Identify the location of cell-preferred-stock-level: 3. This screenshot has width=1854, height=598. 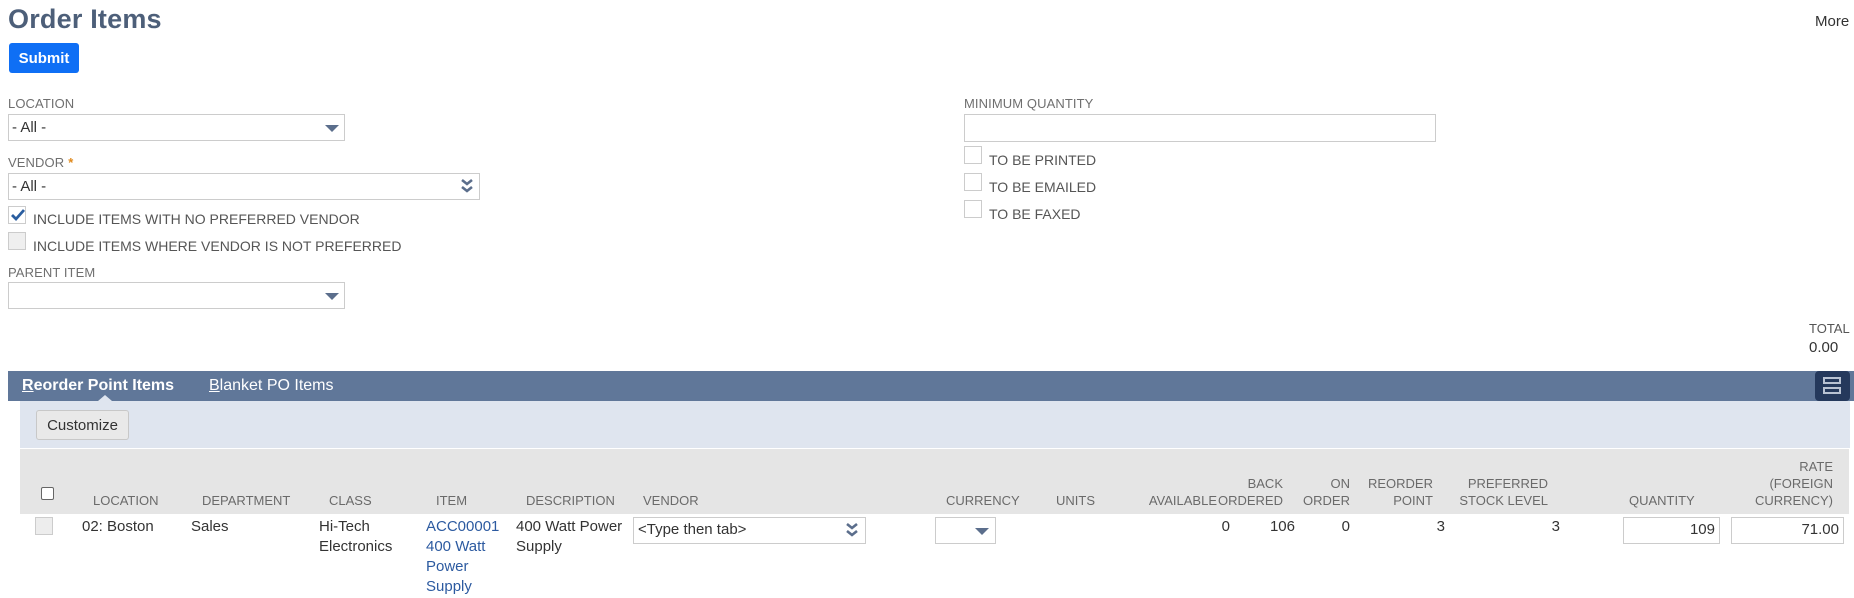
(1555, 526).